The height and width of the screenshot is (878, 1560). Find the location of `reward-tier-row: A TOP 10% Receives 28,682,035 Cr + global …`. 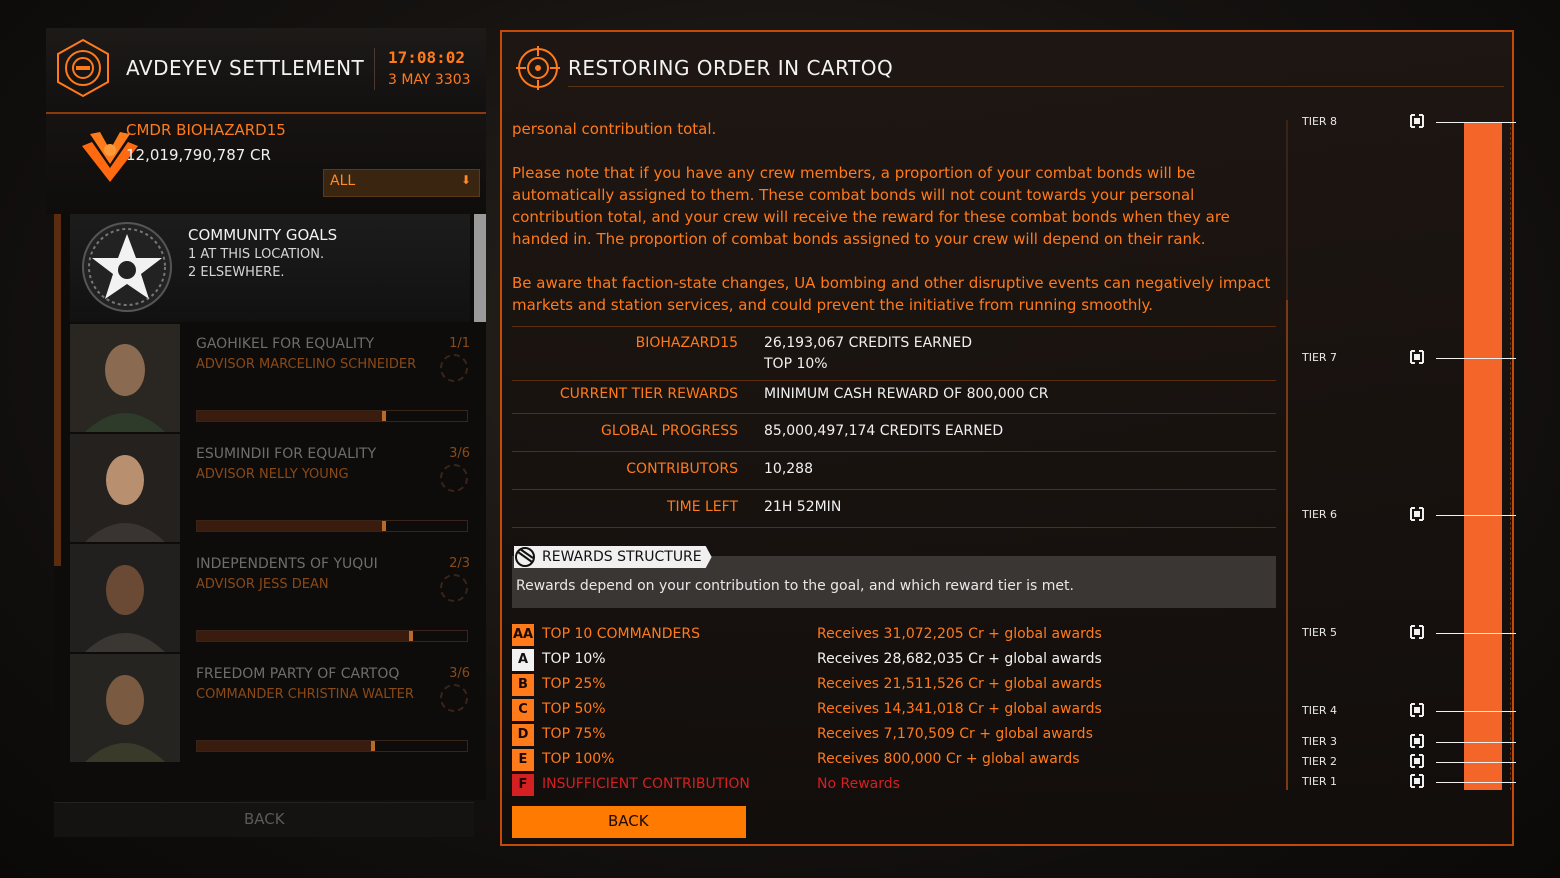

reward-tier-row: A TOP 10% Receives 28,682,035 Cr + global … is located at coordinates (894, 660).